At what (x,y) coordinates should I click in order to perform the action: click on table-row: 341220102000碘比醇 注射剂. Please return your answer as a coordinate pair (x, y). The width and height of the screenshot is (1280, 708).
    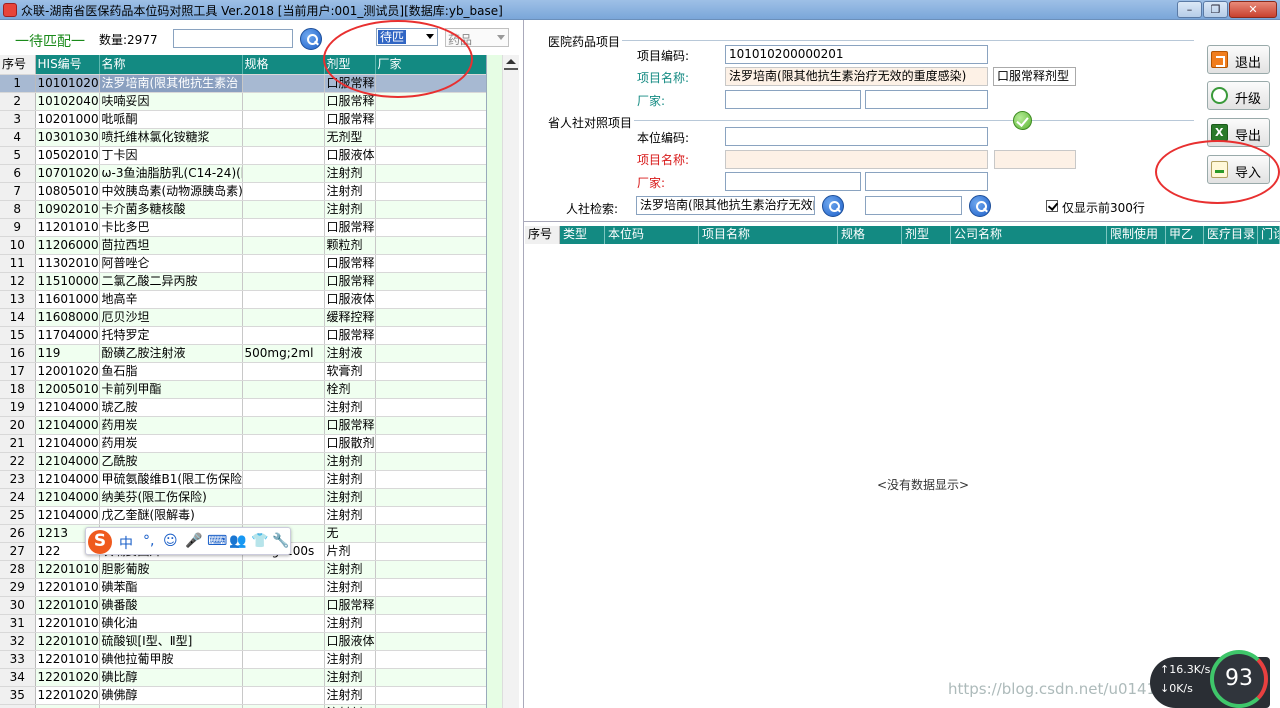
    Looking at the image, I should click on (243, 677).